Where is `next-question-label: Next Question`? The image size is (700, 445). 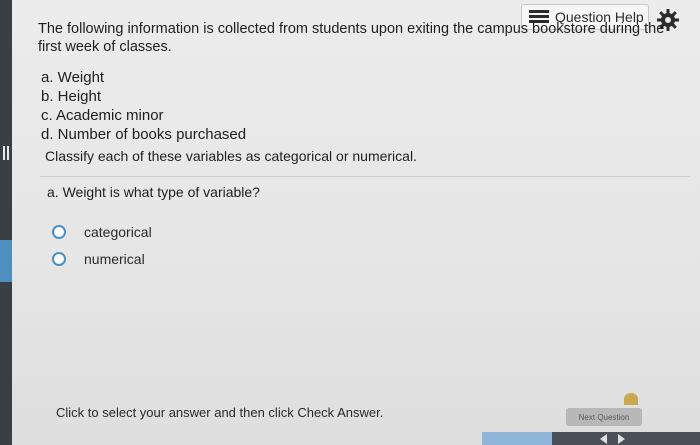
next-question-label: Next Question is located at coordinates (604, 417).